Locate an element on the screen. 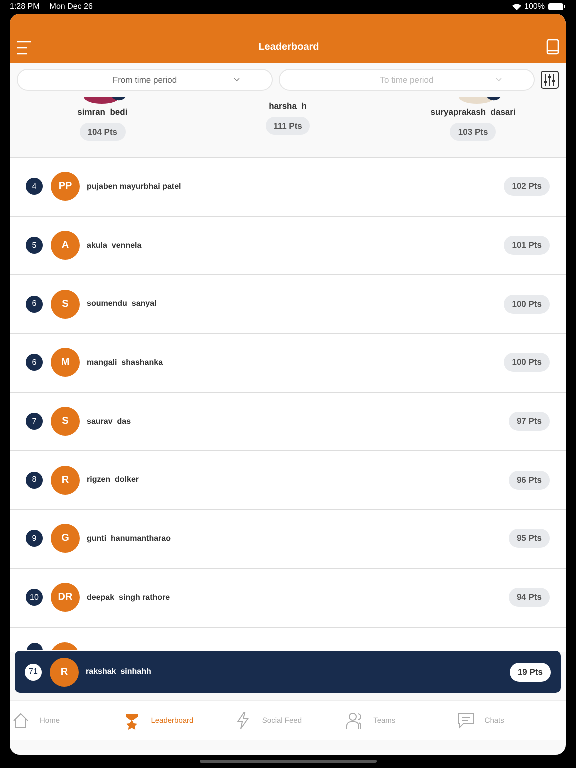 The height and width of the screenshot is (768, 576). points-badge: 95 Pts is located at coordinates (529, 538).